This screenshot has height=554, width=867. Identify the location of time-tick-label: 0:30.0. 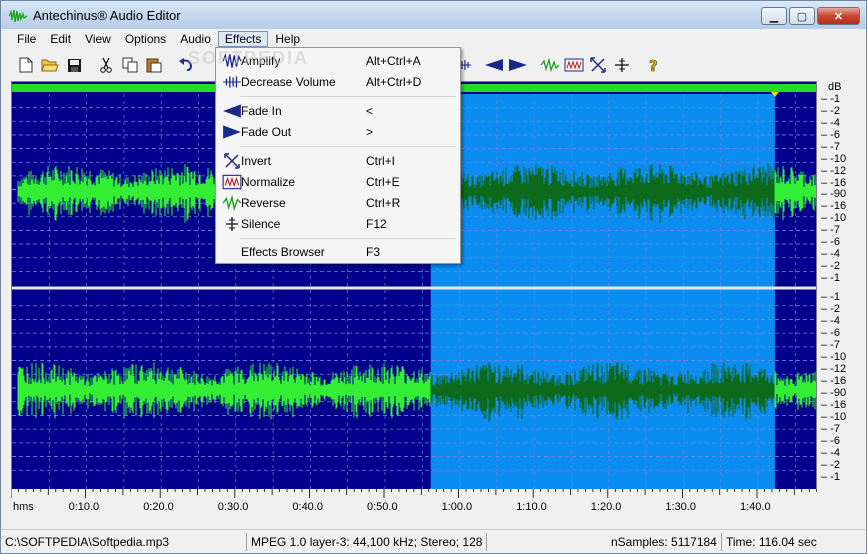
(233, 507).